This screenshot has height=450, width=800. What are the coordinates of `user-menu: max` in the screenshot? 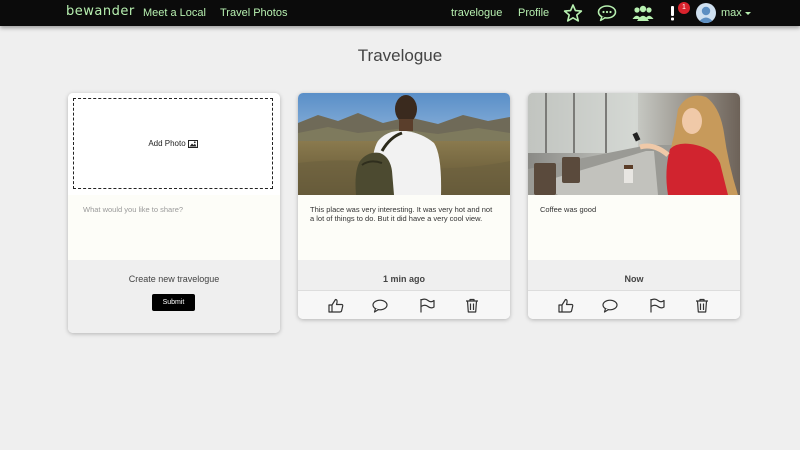 It's located at (736, 13).